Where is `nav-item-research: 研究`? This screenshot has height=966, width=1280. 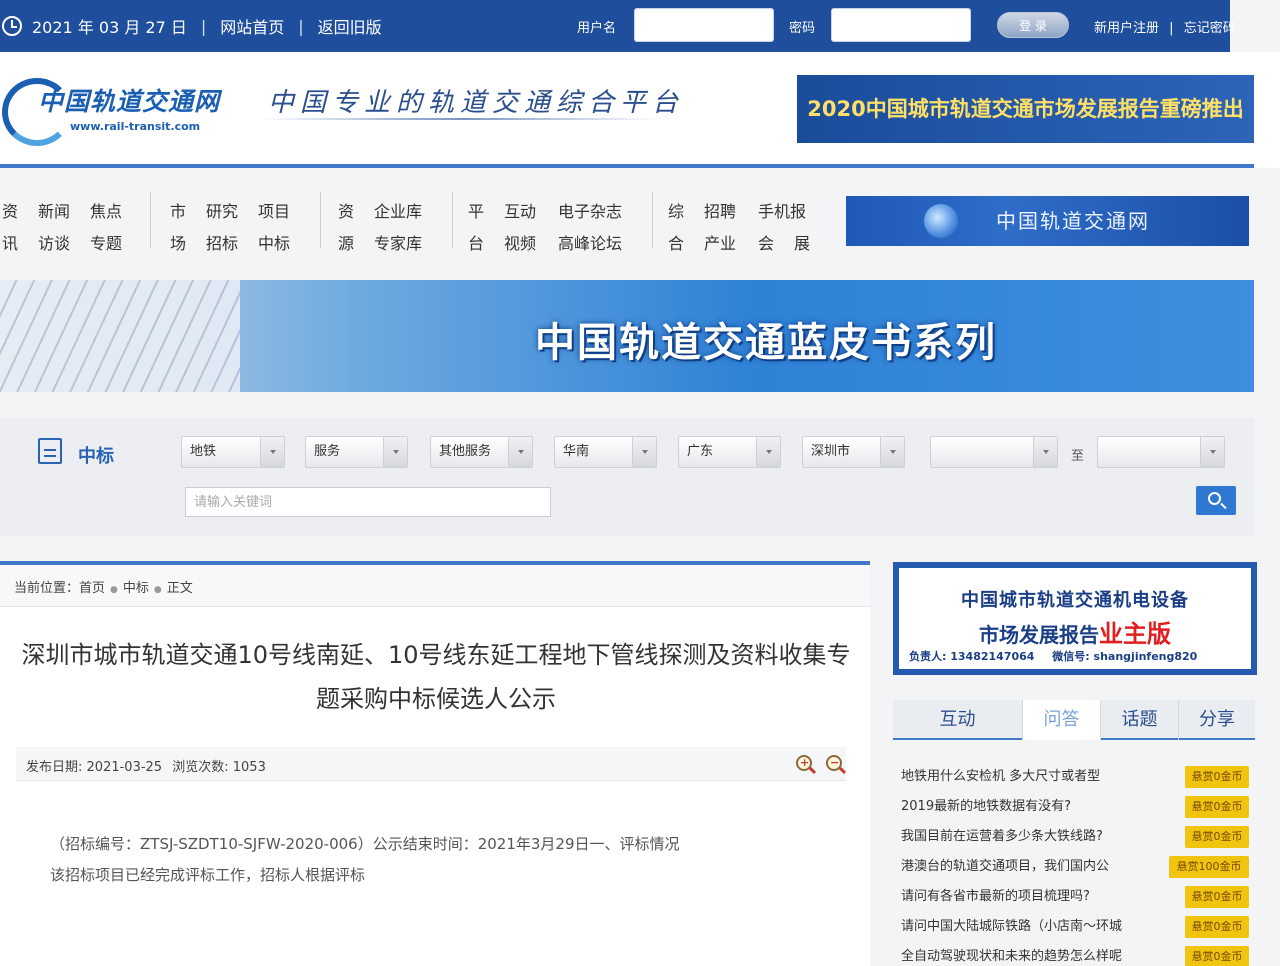
nav-item-research: 研究 is located at coordinates (222, 210).